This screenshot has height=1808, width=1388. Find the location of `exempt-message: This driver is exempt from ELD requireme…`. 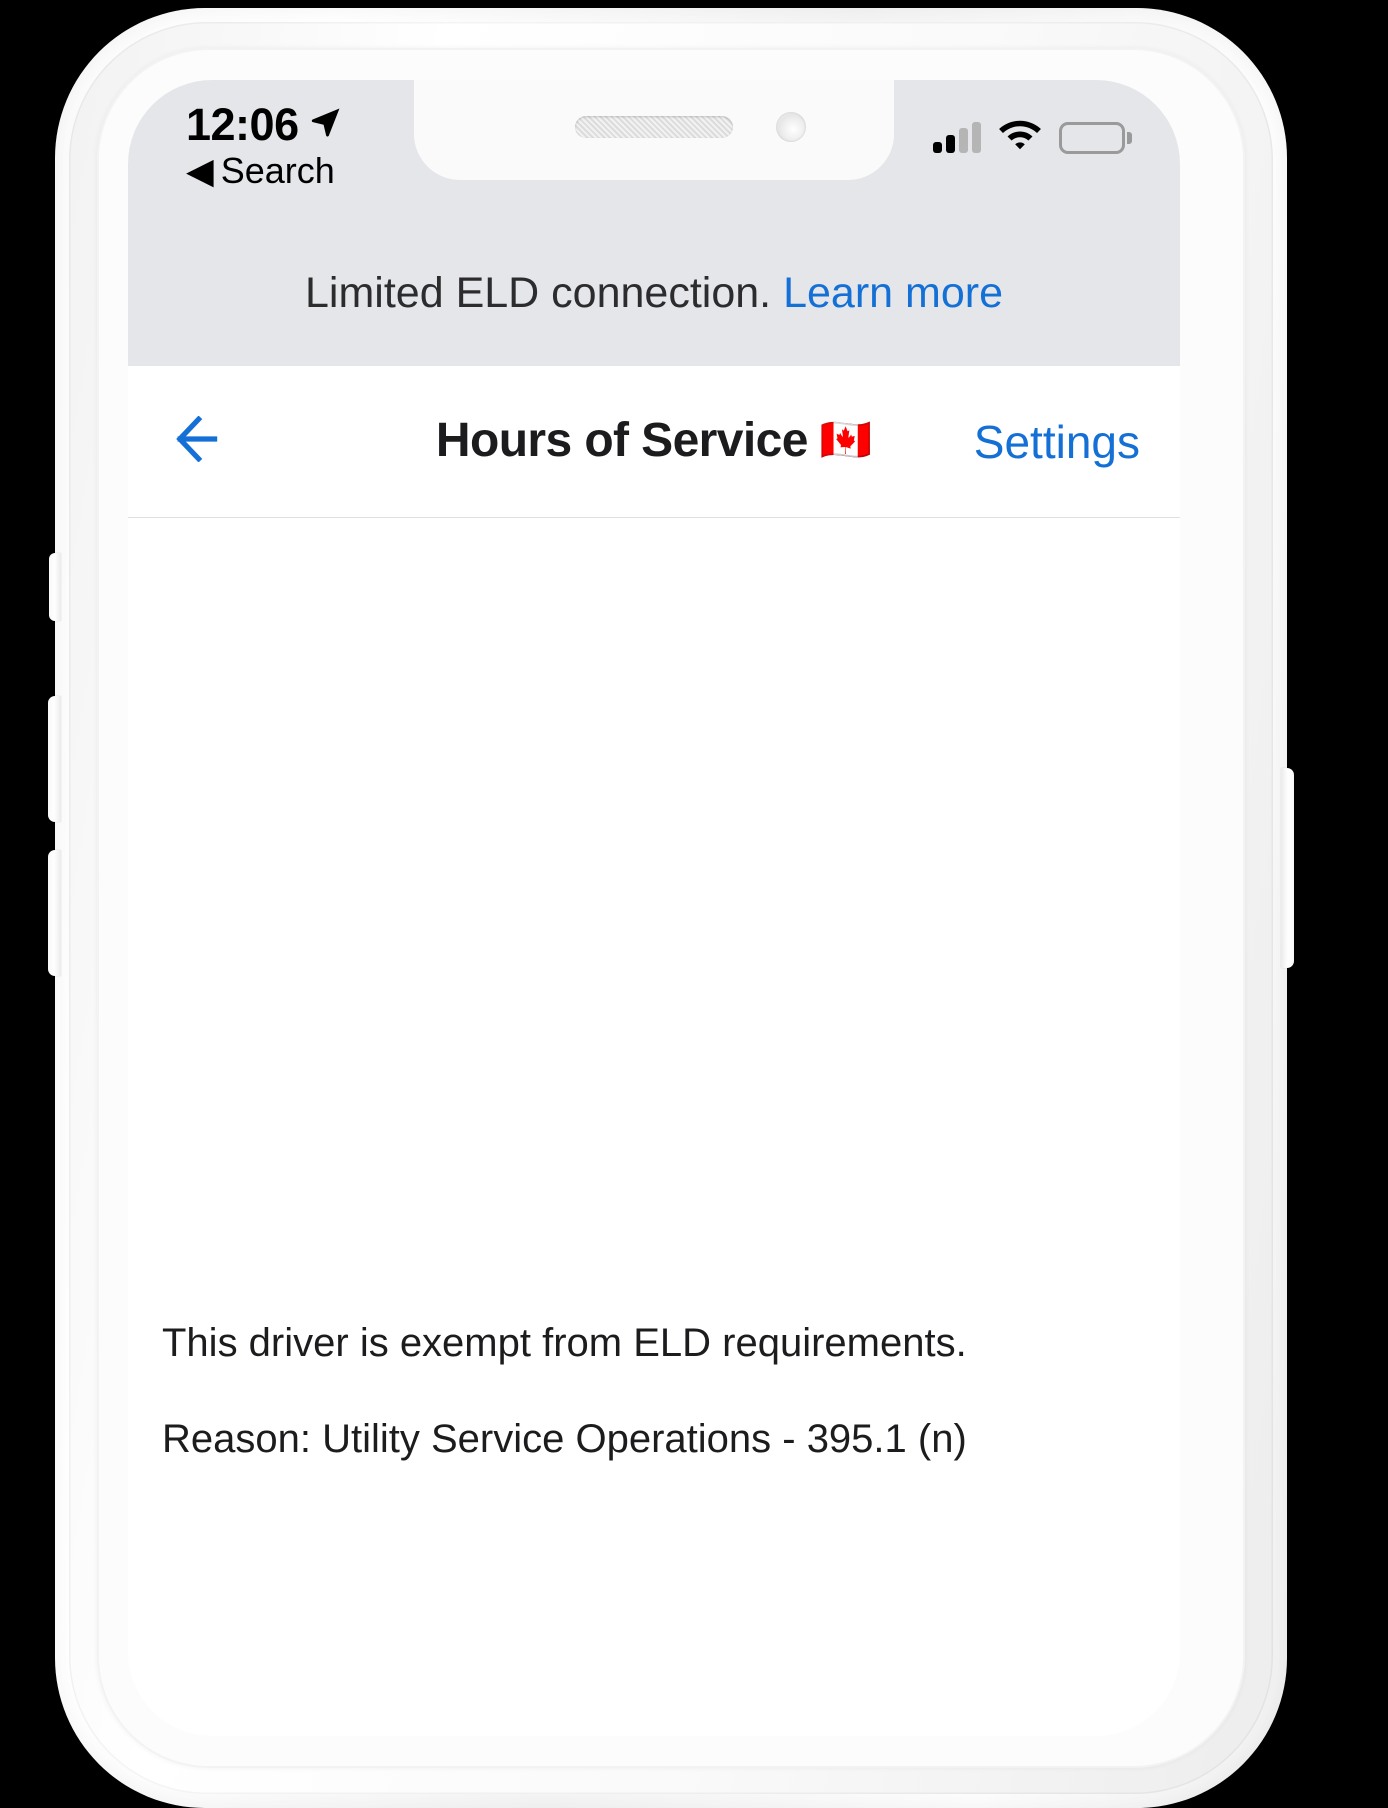

exempt-message: This driver is exempt from ELD requireme… is located at coordinates (564, 1343).